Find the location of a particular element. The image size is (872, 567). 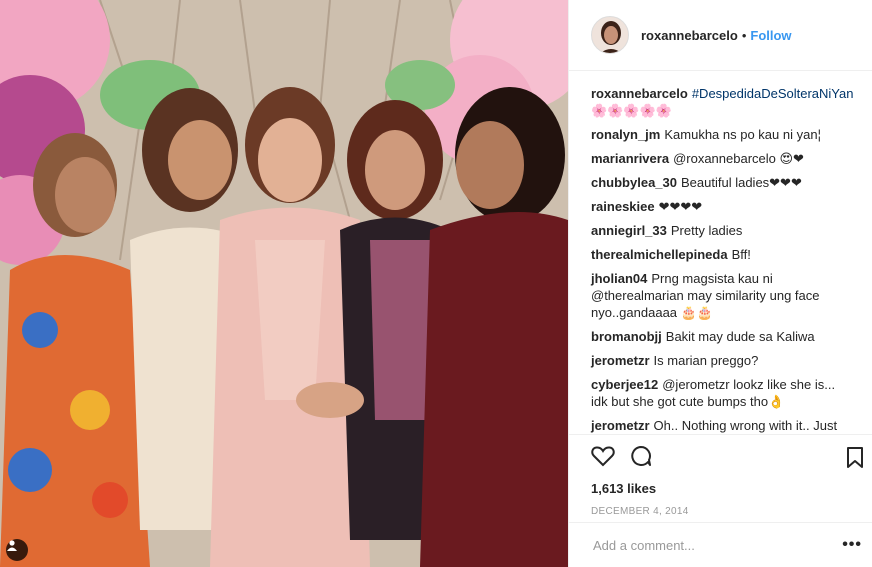

comment-username: cyberjee12 is located at coordinates (624, 384).